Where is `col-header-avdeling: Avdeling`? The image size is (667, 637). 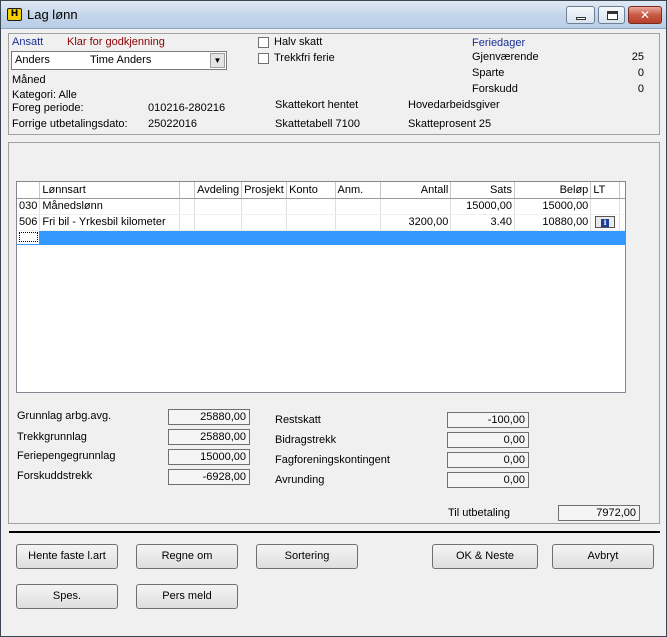
col-header-avdeling: Avdeling is located at coordinates (218, 190).